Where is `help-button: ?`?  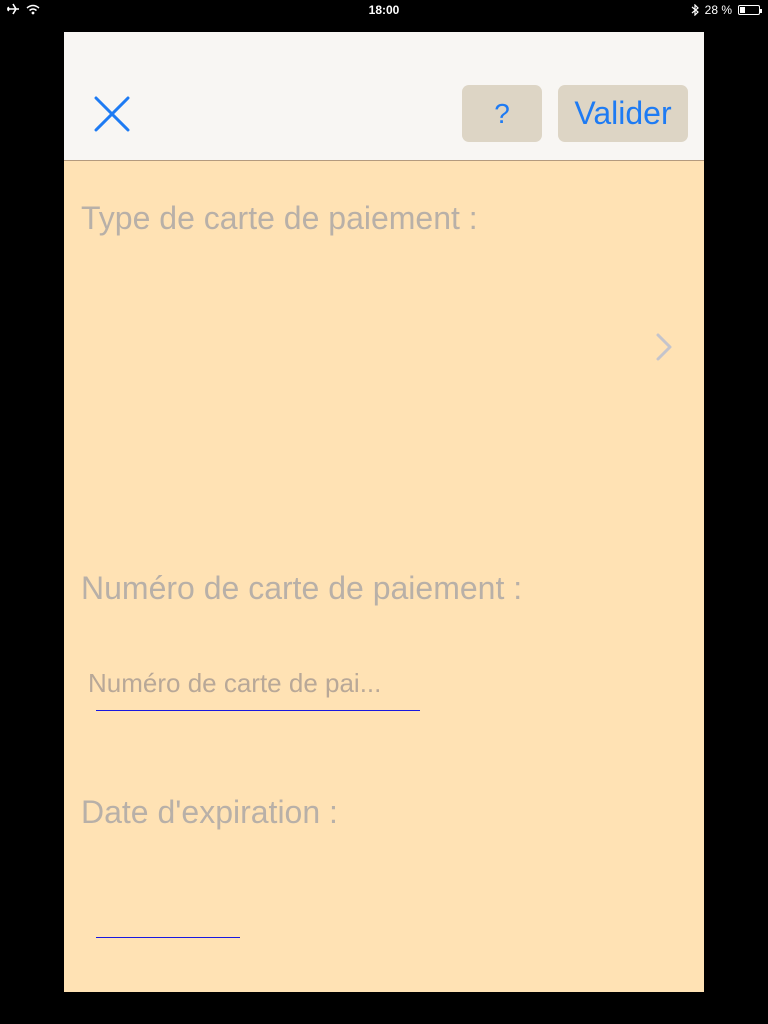 help-button: ? is located at coordinates (502, 113).